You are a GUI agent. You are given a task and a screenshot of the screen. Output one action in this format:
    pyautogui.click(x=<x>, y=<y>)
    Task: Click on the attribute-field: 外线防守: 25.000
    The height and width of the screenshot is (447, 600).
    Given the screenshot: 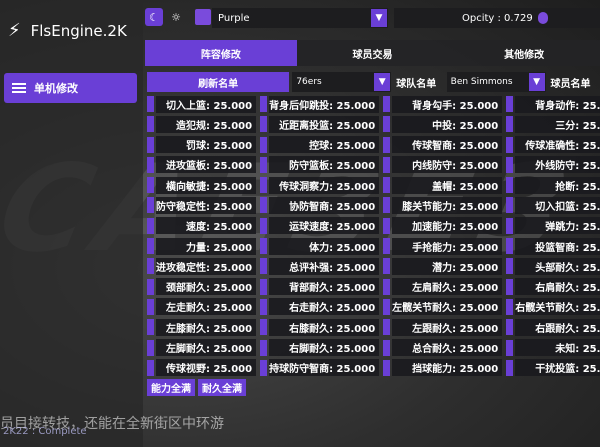 What is the action you would take?
    pyautogui.click(x=553, y=165)
    